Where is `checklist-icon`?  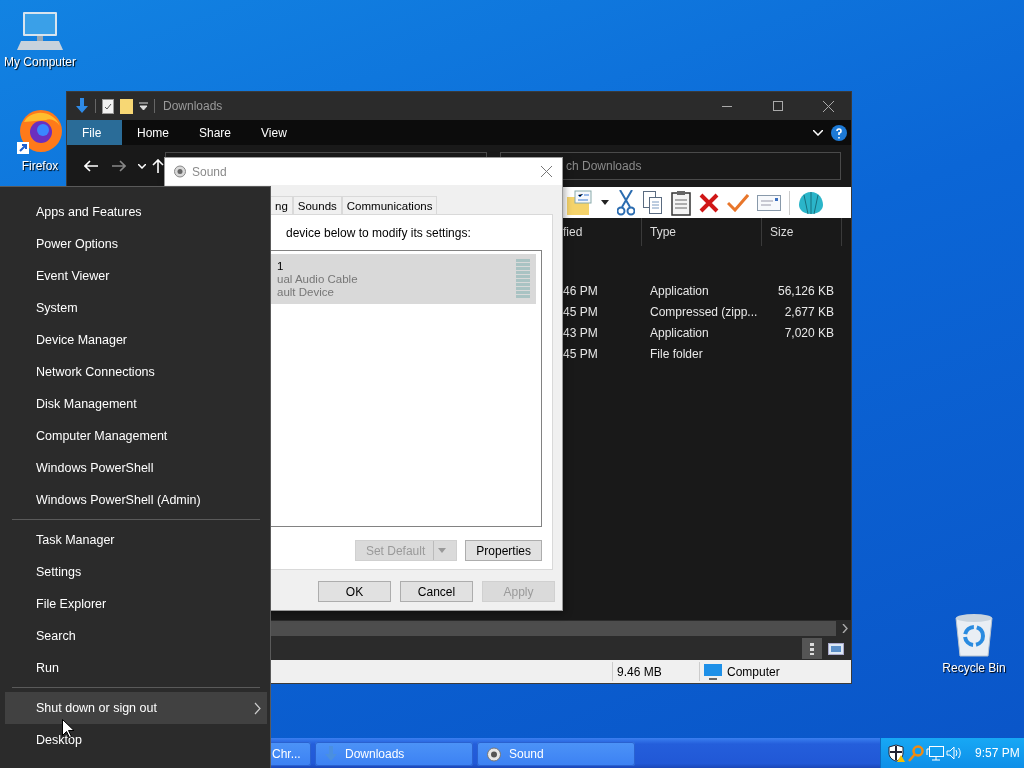 checklist-icon is located at coordinates (108, 106).